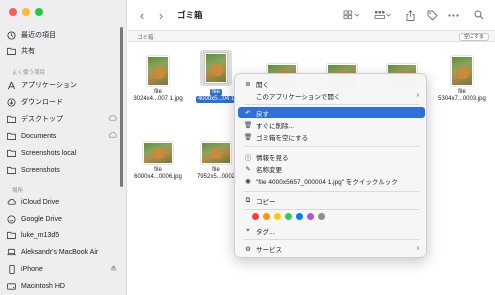 The height and width of the screenshot is (295, 495). What do you see at coordinates (62, 35) in the screenshot?
I see `sidebar-item-recents: 最近の項目` at bounding box center [62, 35].